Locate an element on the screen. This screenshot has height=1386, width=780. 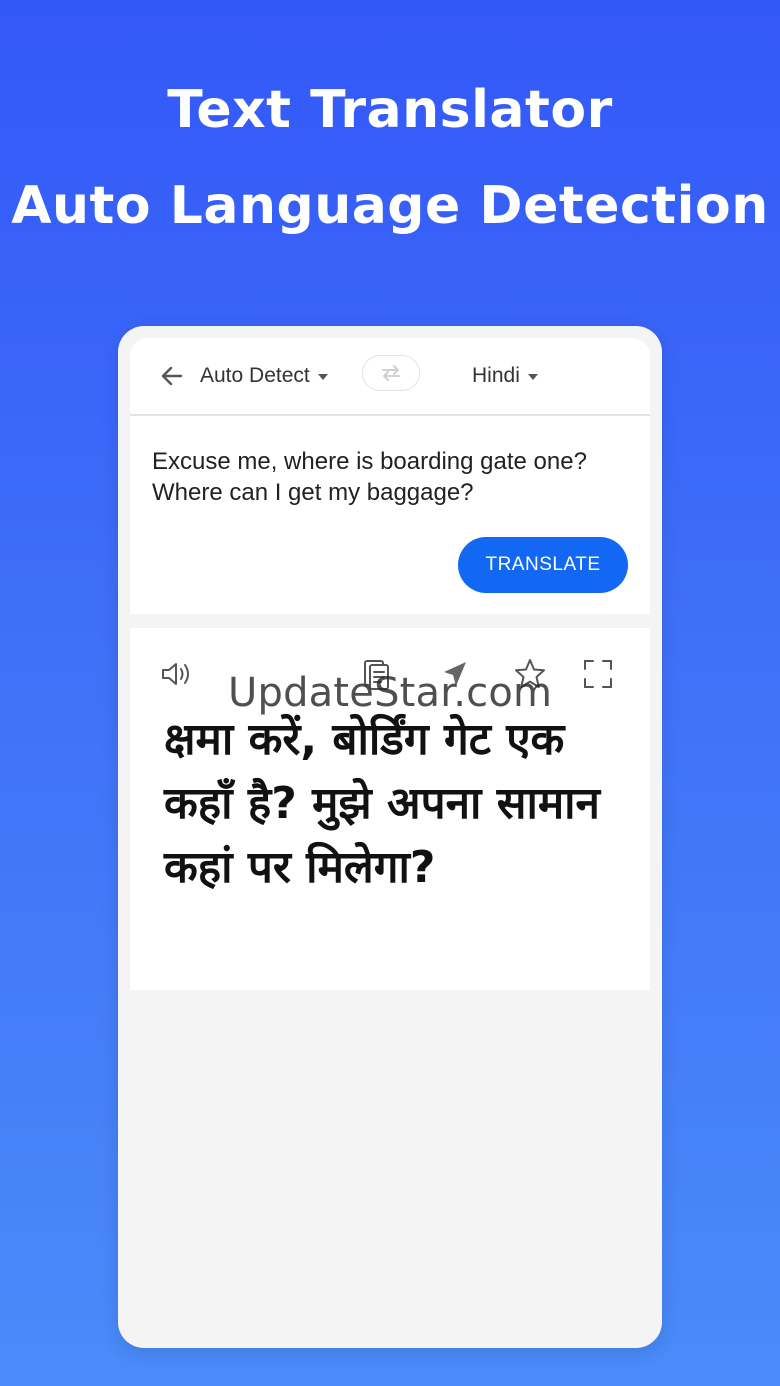
back-button is located at coordinates (172, 376).